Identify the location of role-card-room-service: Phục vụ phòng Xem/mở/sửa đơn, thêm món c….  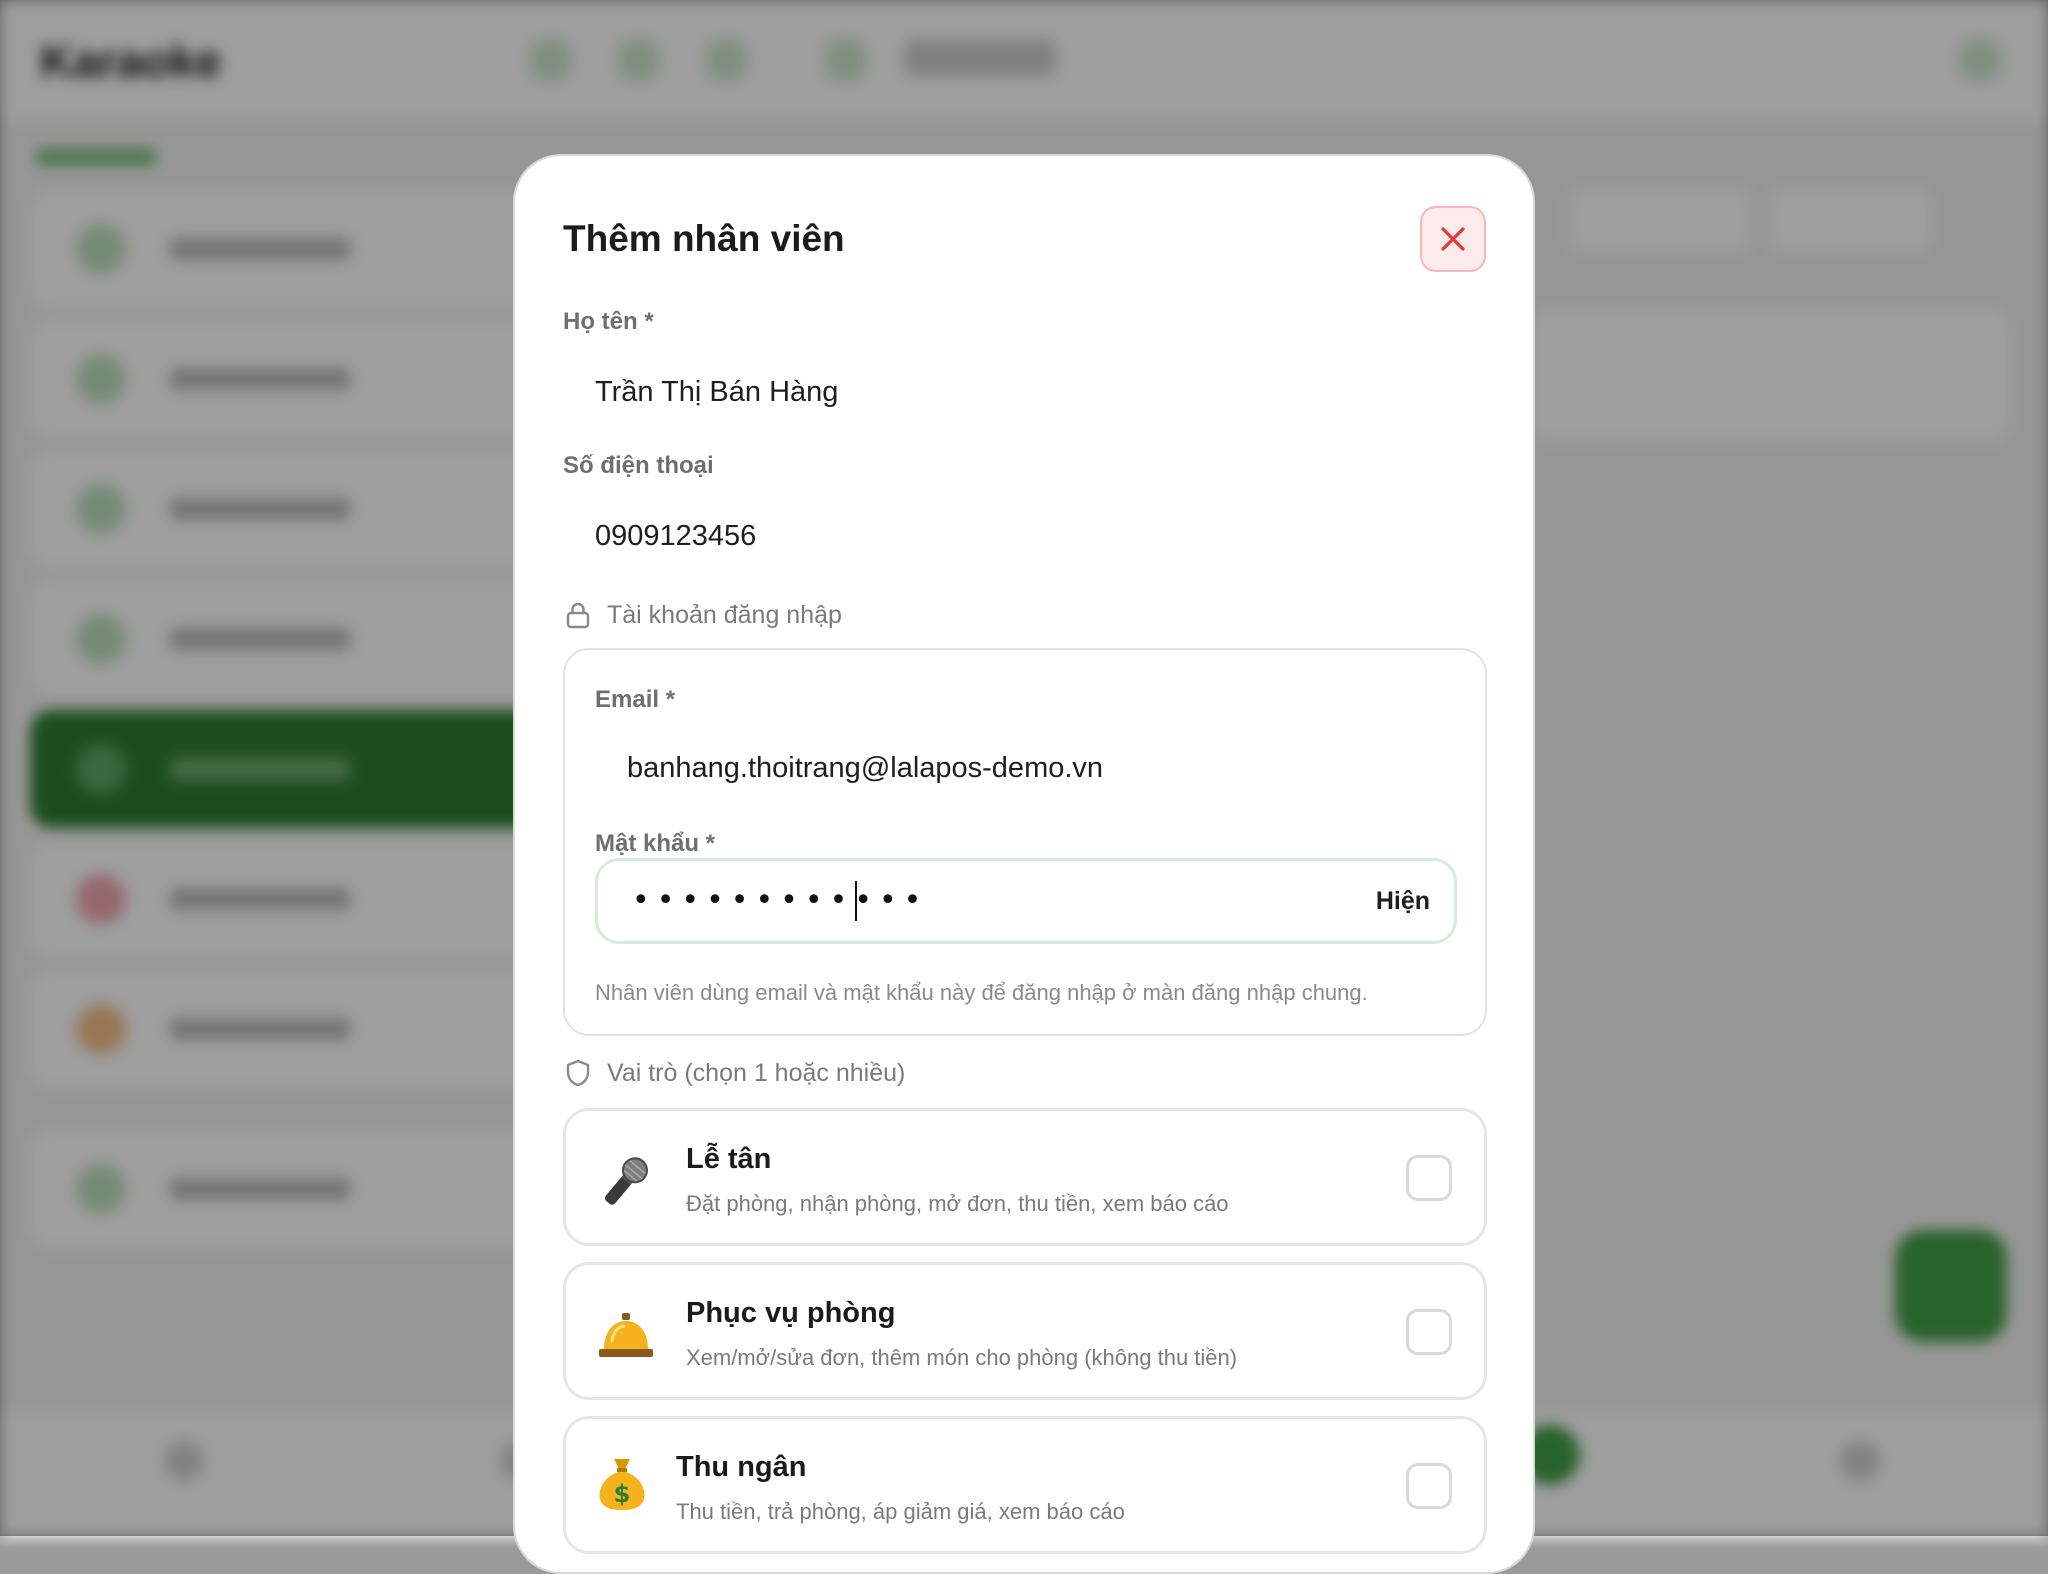
(1025, 1331).